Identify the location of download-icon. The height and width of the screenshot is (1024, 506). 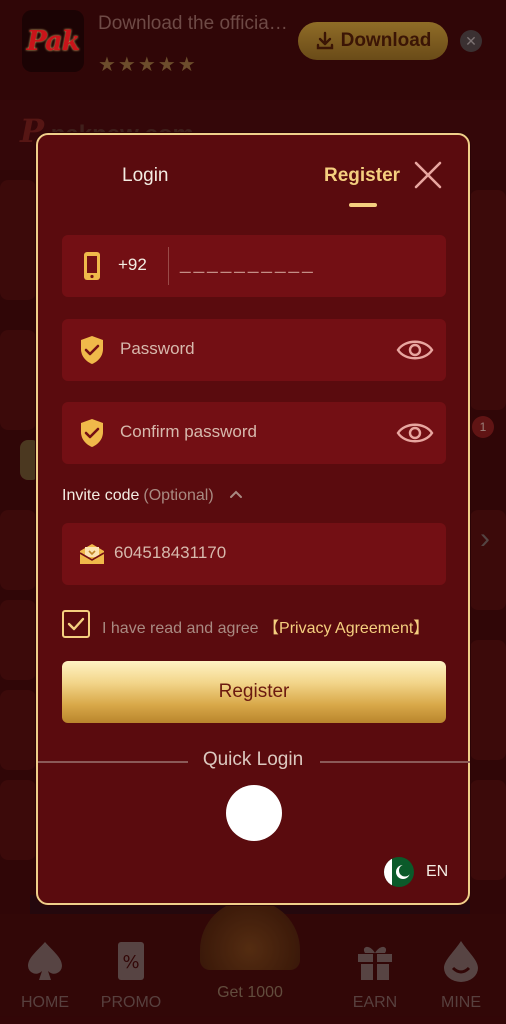
(324, 40).